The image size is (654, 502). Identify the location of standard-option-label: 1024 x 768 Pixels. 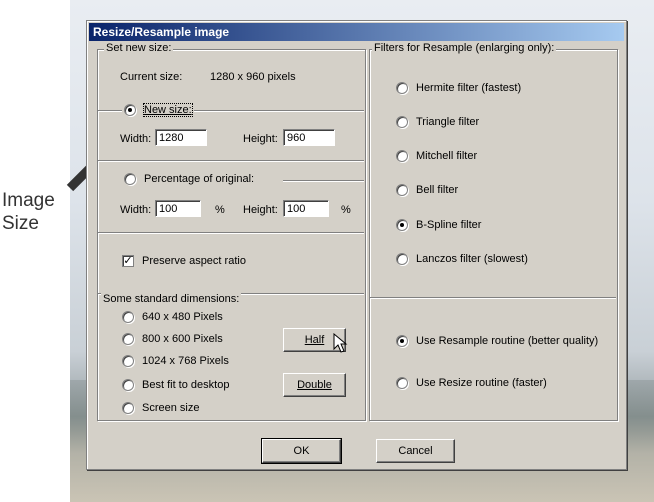
(185, 361).